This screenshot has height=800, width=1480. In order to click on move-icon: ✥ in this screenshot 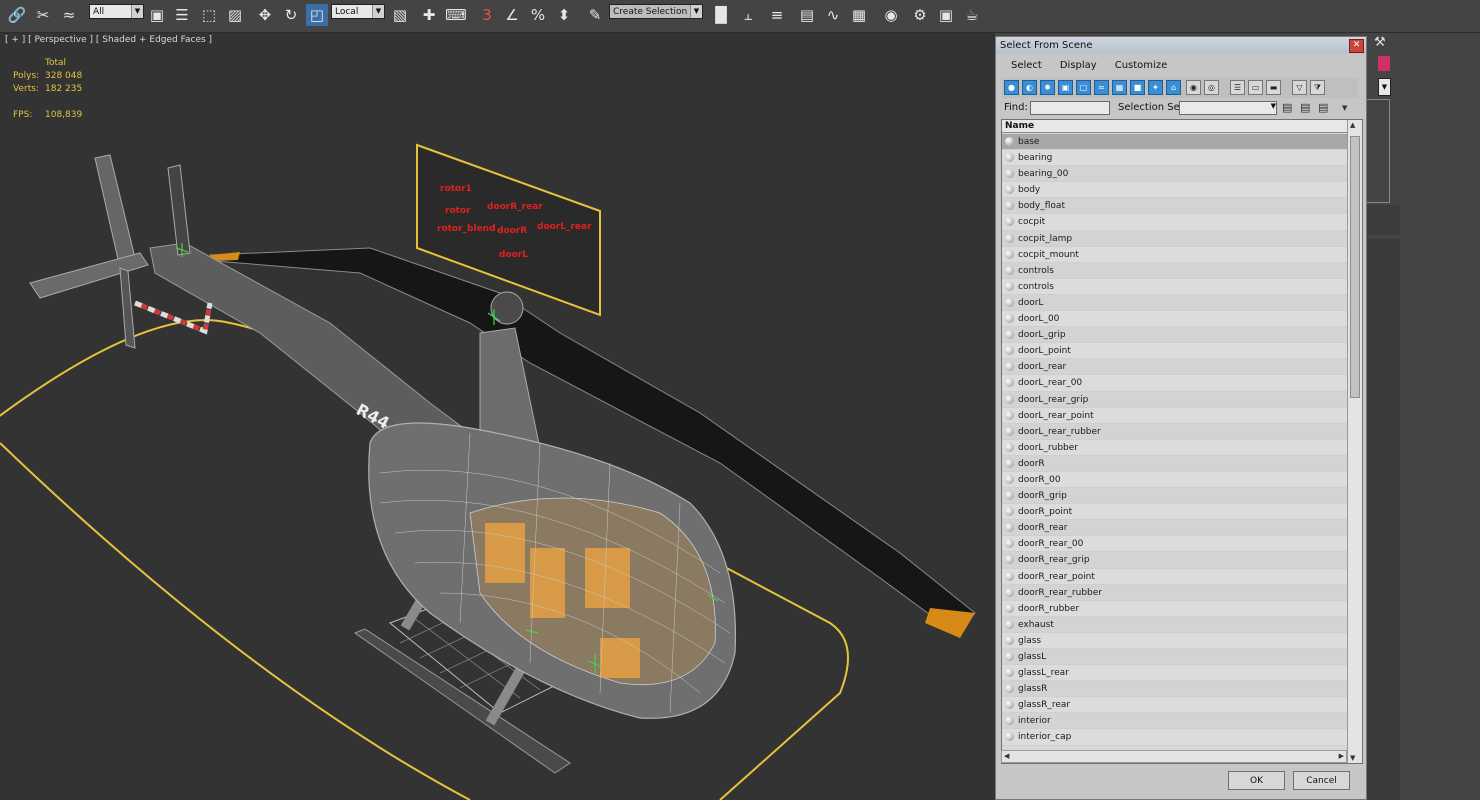, I will do `click(265, 15)`.